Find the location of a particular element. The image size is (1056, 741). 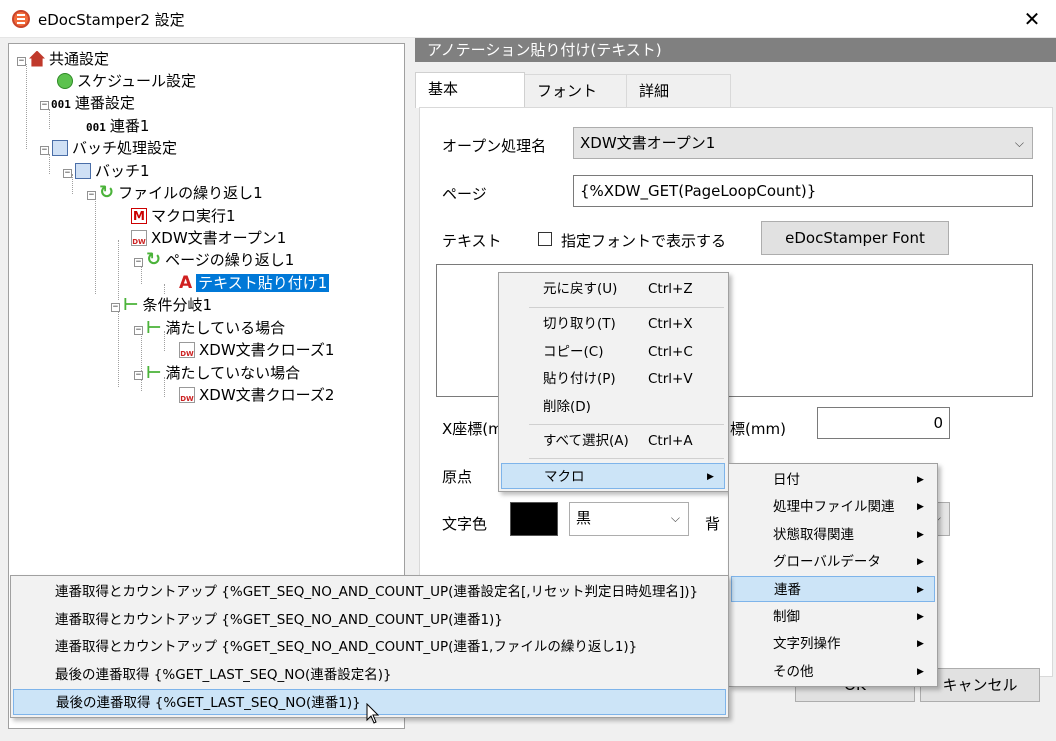

menu-item-copy: コピー(C) Ctrl+C is located at coordinates (613, 352).